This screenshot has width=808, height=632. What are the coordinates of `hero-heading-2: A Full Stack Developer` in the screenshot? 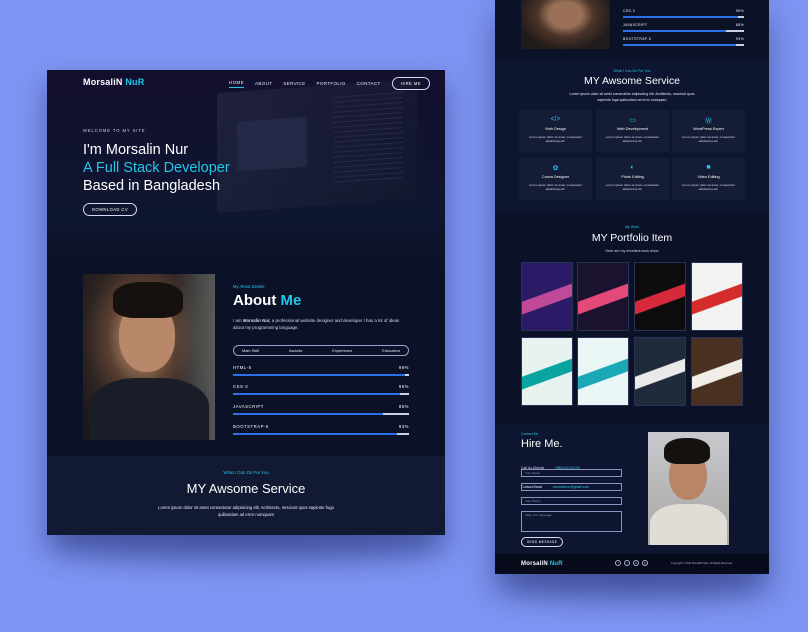 It's located at (156, 168).